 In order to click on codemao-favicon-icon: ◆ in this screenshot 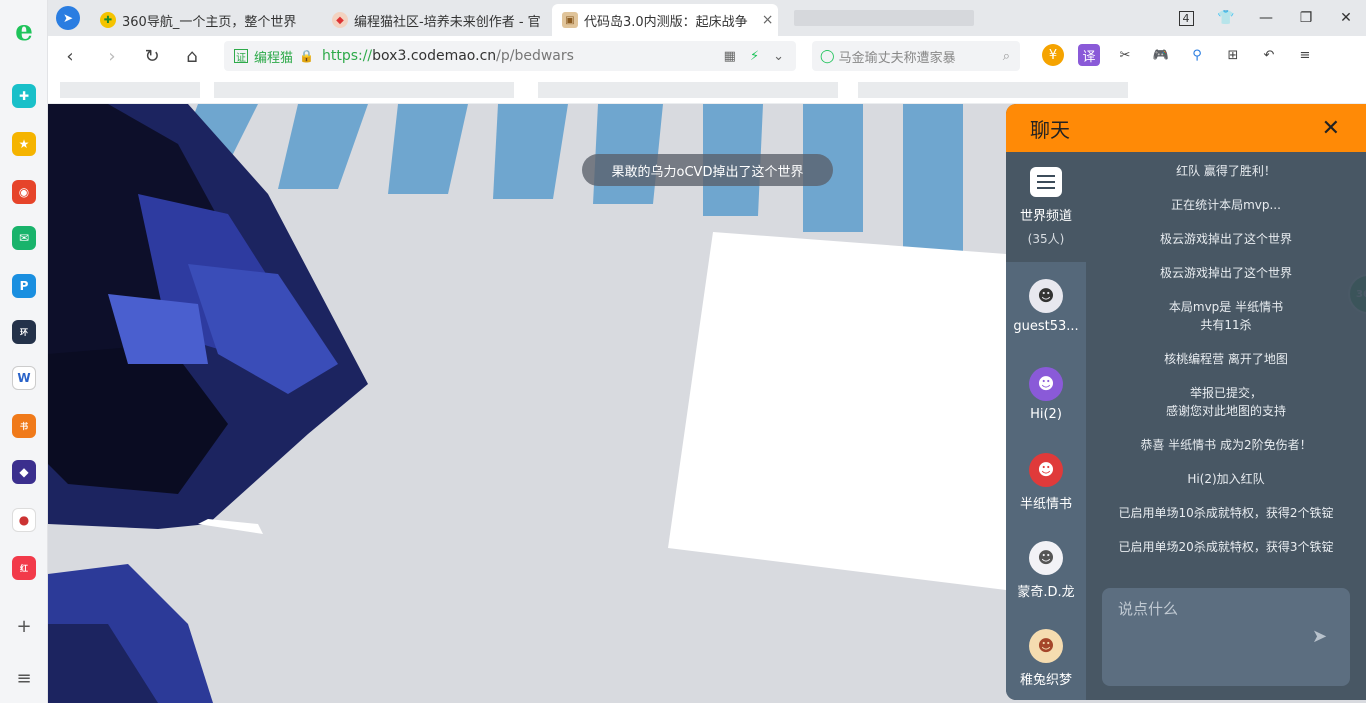, I will do `click(340, 20)`.